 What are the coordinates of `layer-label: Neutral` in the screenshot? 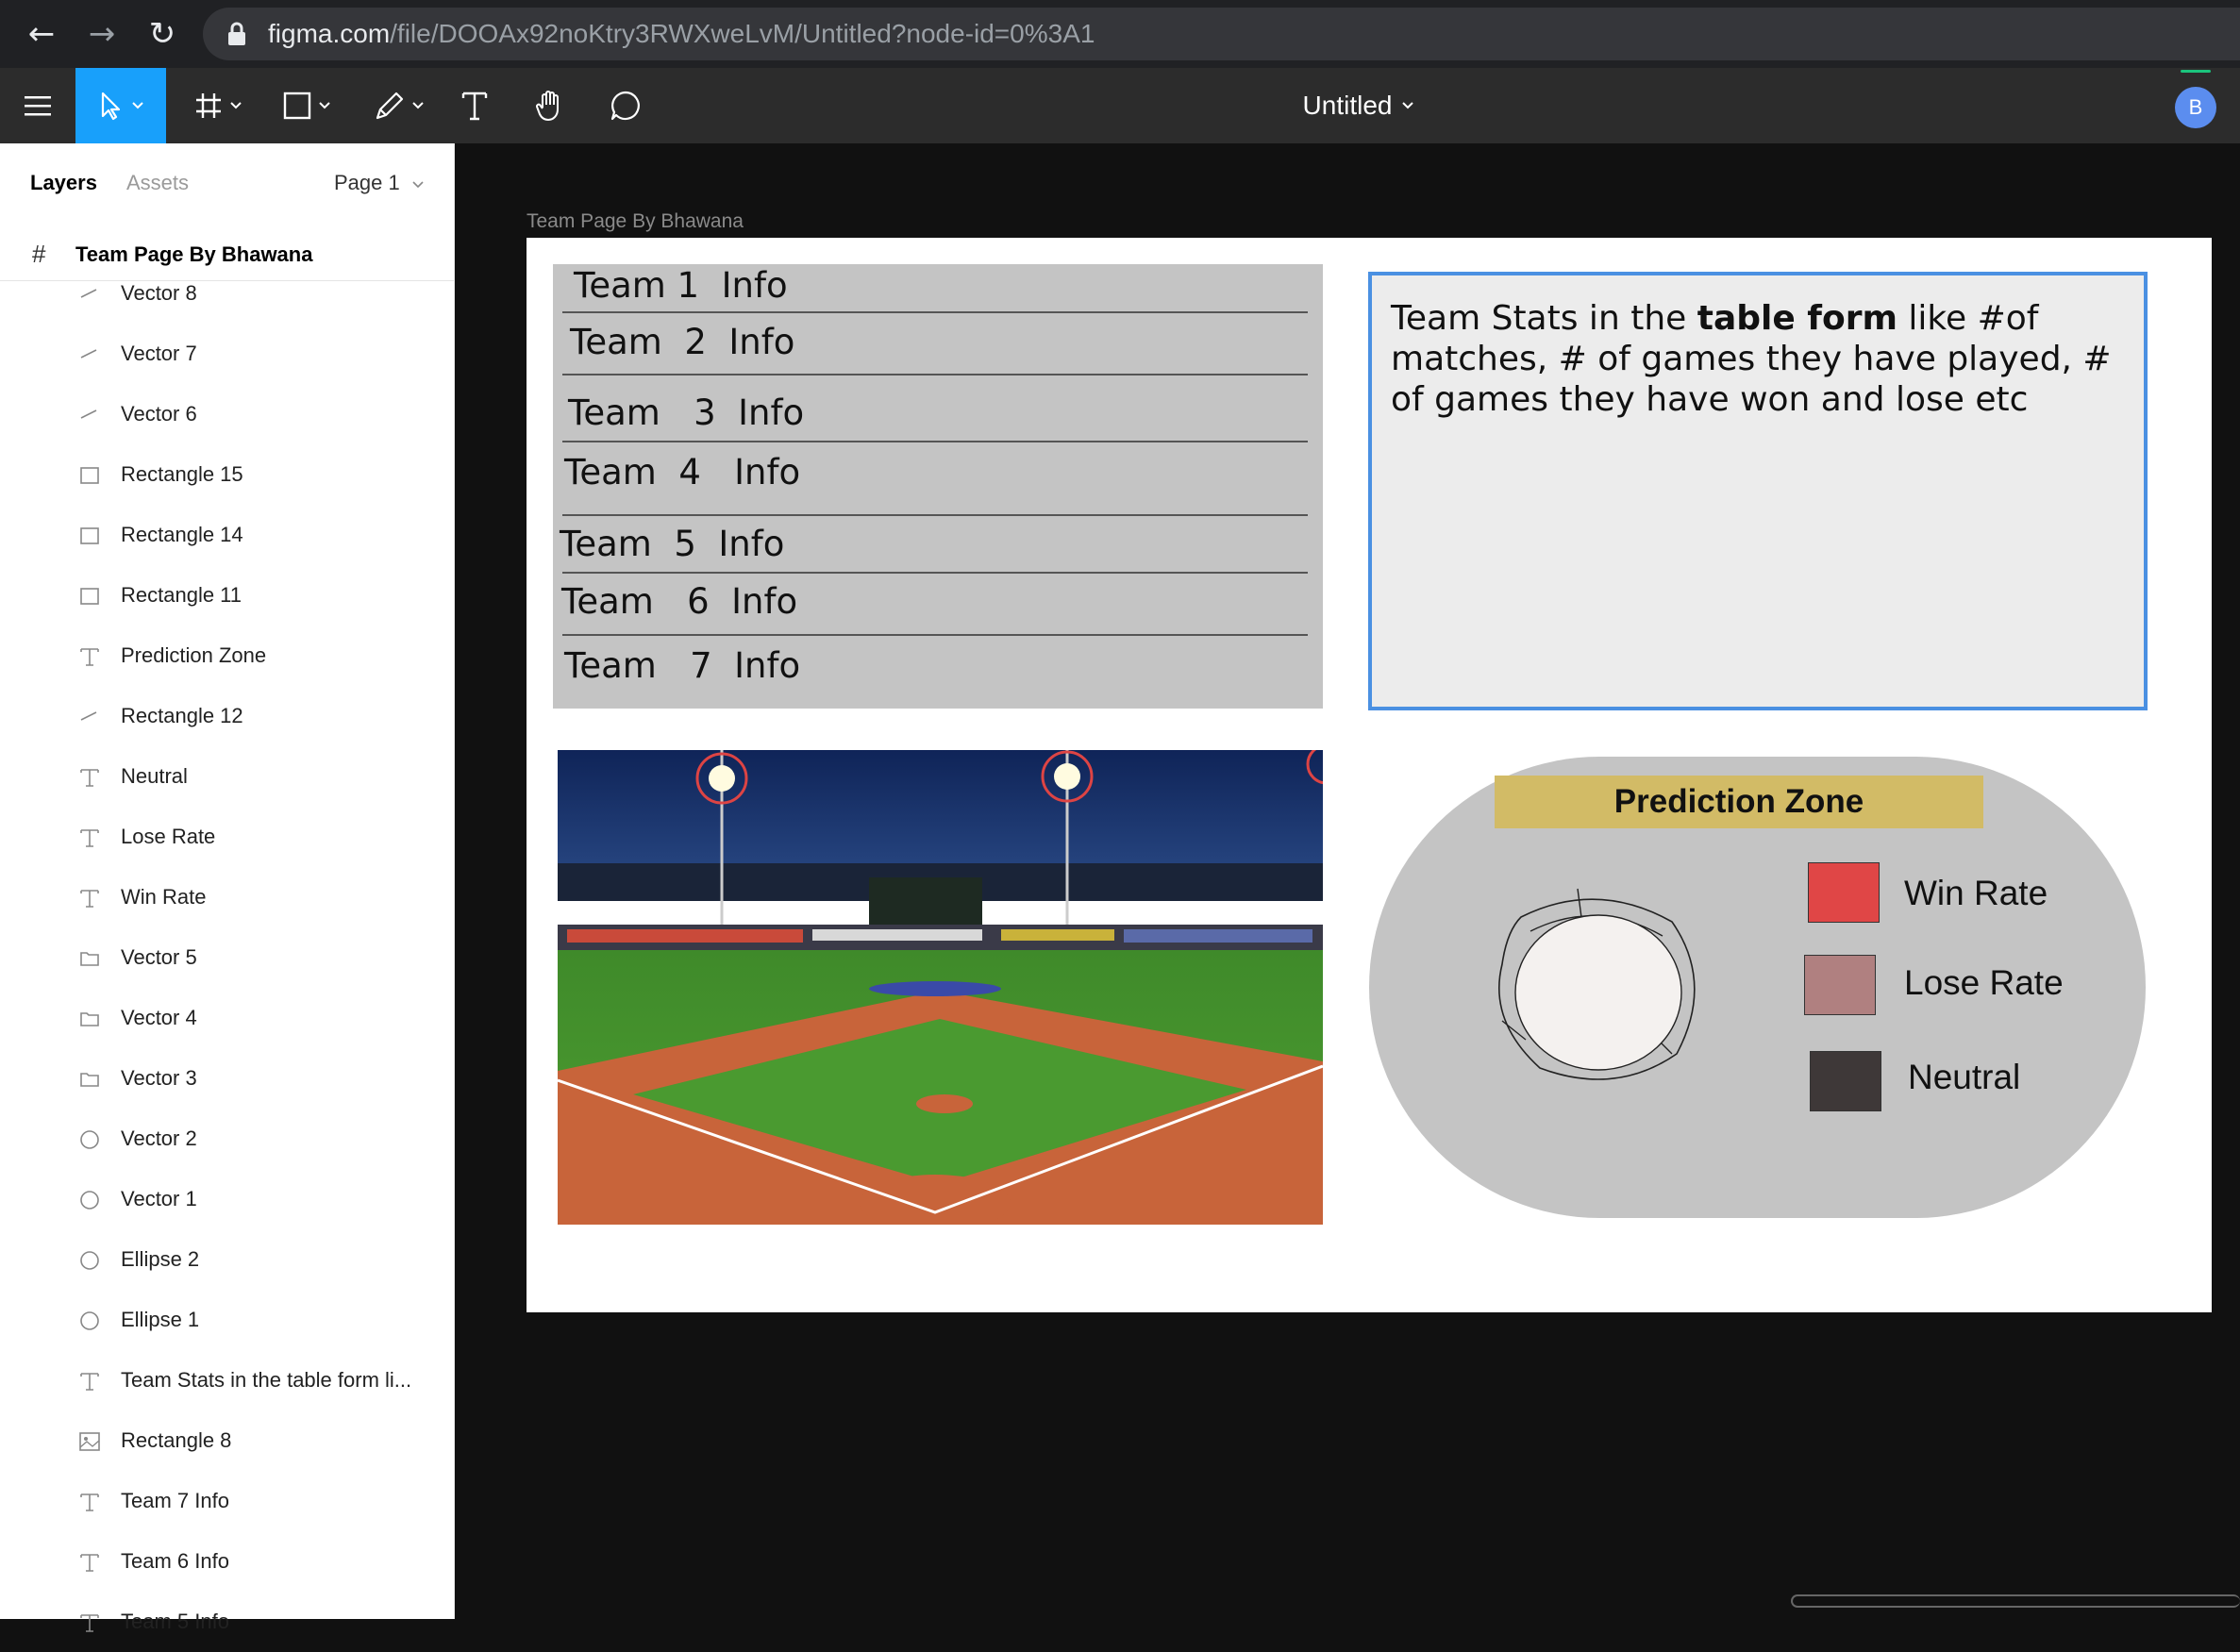 It's located at (154, 776).